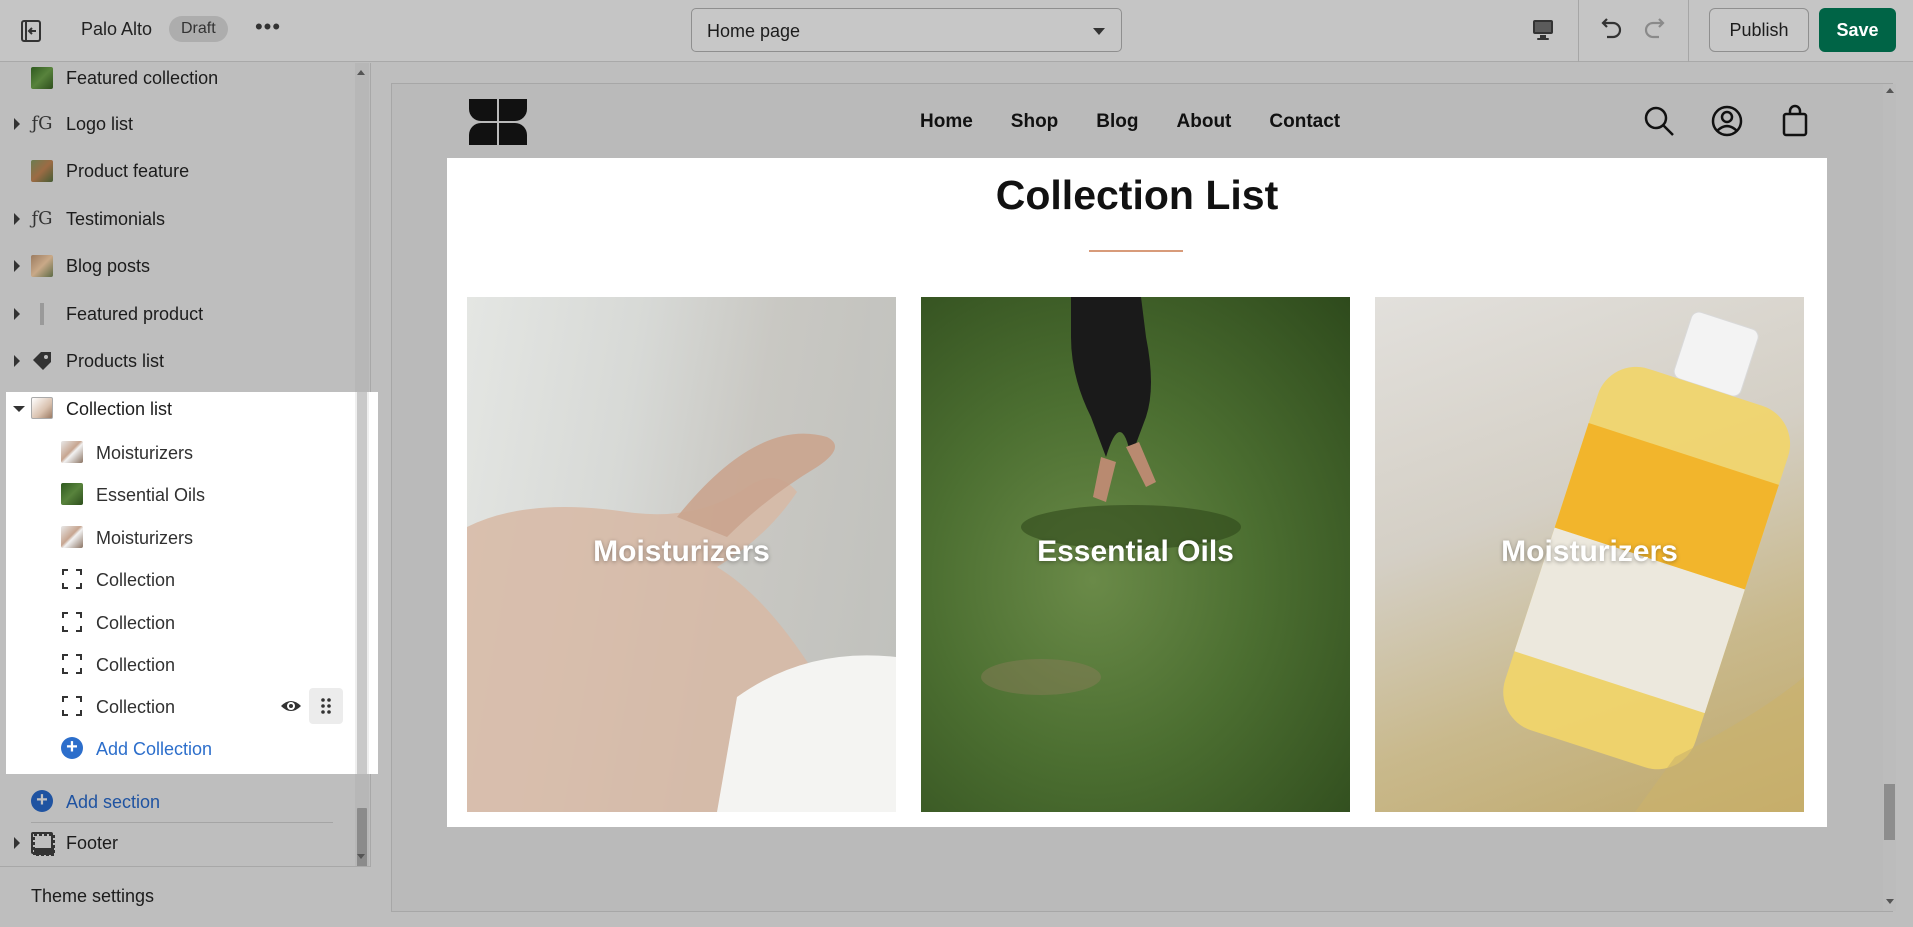 The image size is (1913, 927). Describe the element at coordinates (1659, 121) in the screenshot. I see `search-icon` at that location.